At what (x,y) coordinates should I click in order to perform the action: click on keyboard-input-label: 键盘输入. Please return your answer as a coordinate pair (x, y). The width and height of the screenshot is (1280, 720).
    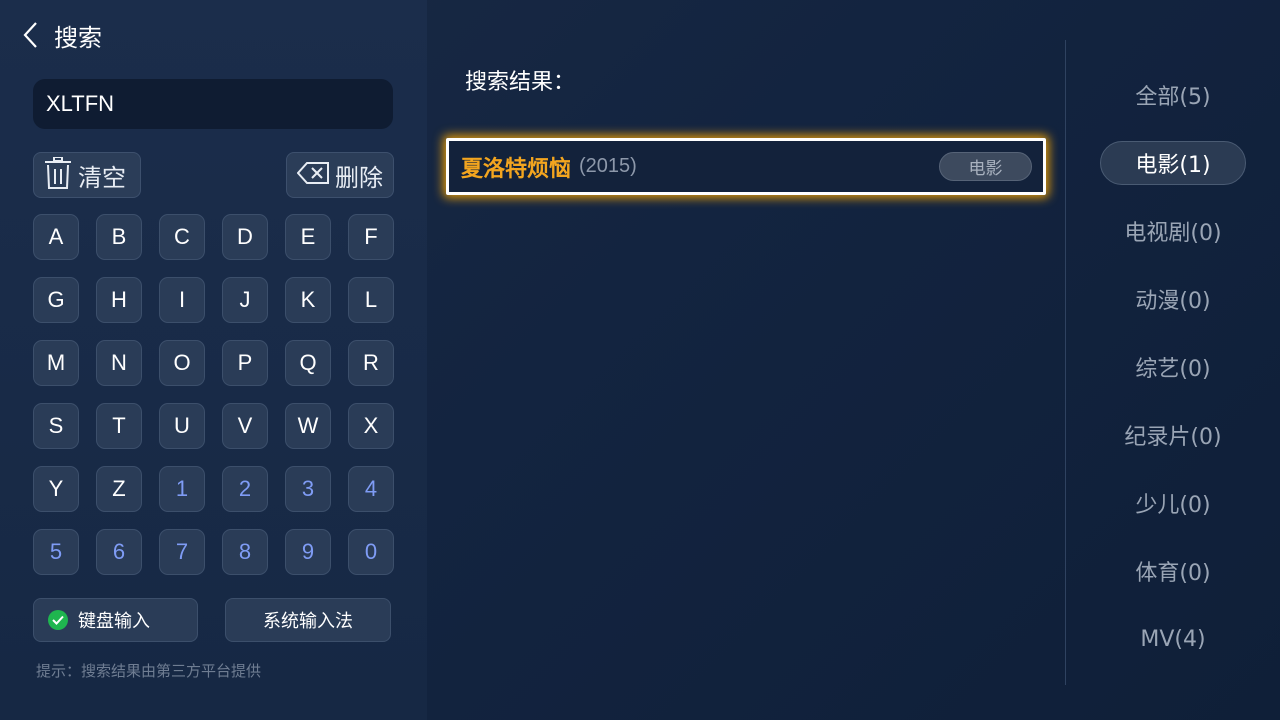
    Looking at the image, I should click on (114, 621).